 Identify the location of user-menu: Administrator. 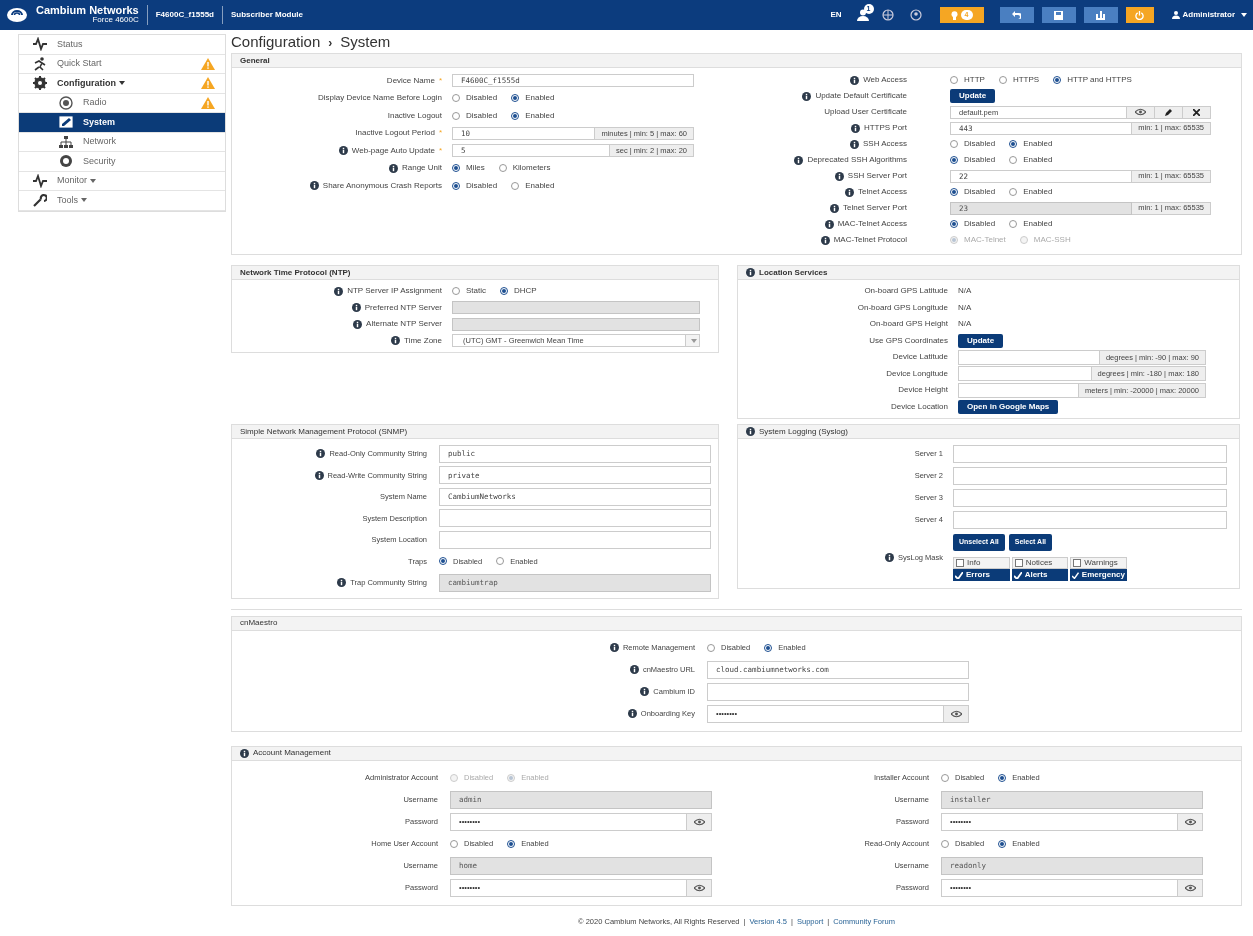
(1209, 15).